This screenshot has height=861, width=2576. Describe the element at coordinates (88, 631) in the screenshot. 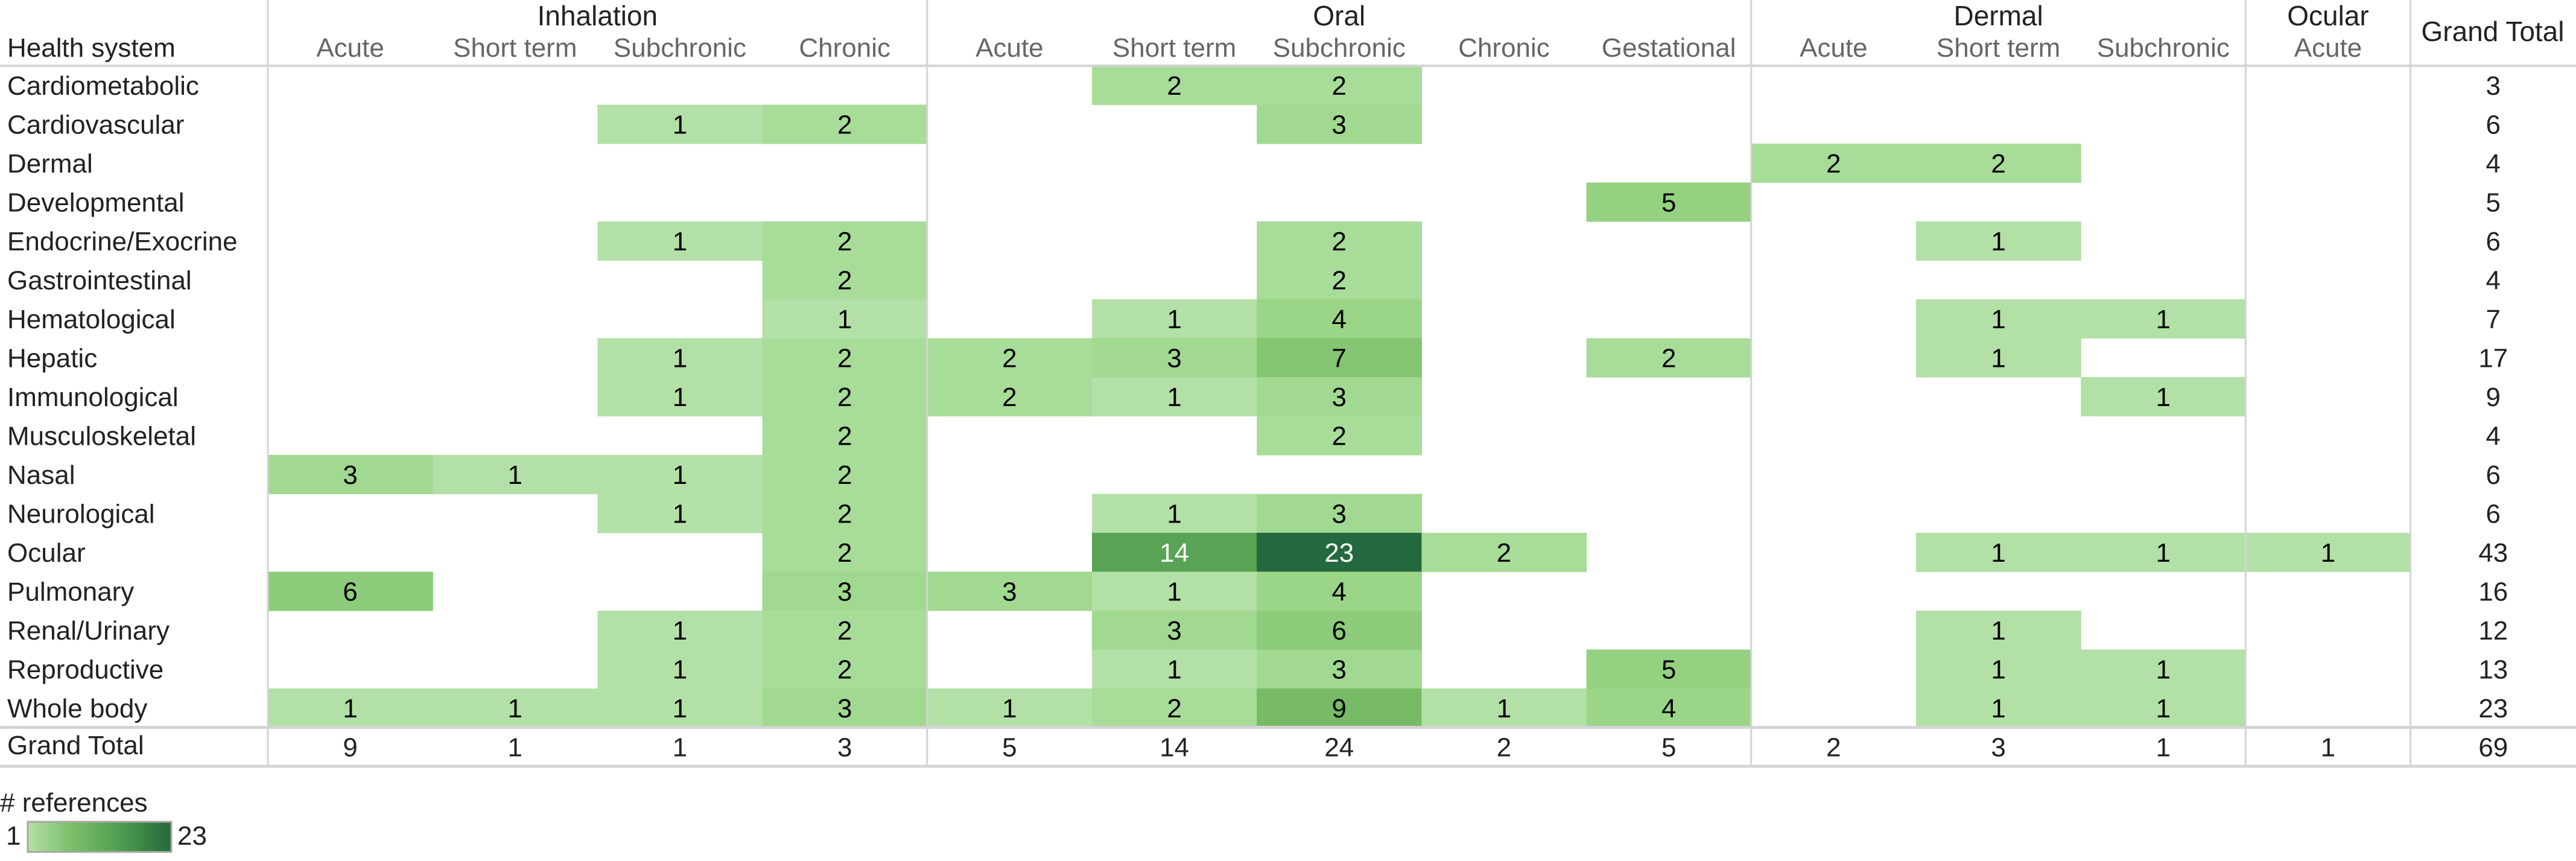

I see `row-label: Renal/Urinary` at that location.